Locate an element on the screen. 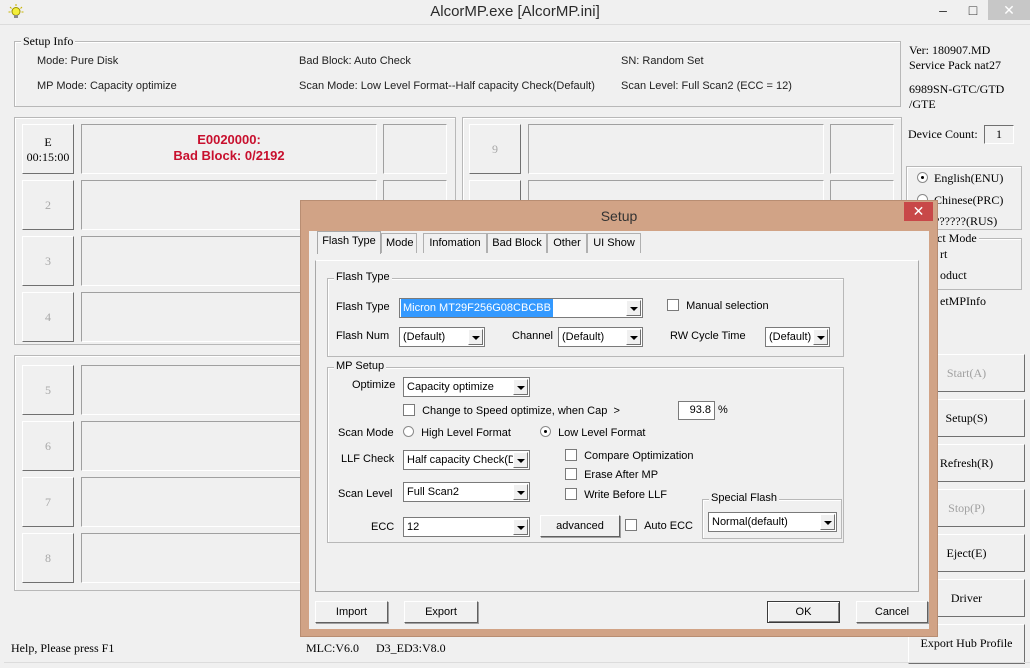  llf-check-dropdown: Half capacity Check(D is located at coordinates (466, 460).